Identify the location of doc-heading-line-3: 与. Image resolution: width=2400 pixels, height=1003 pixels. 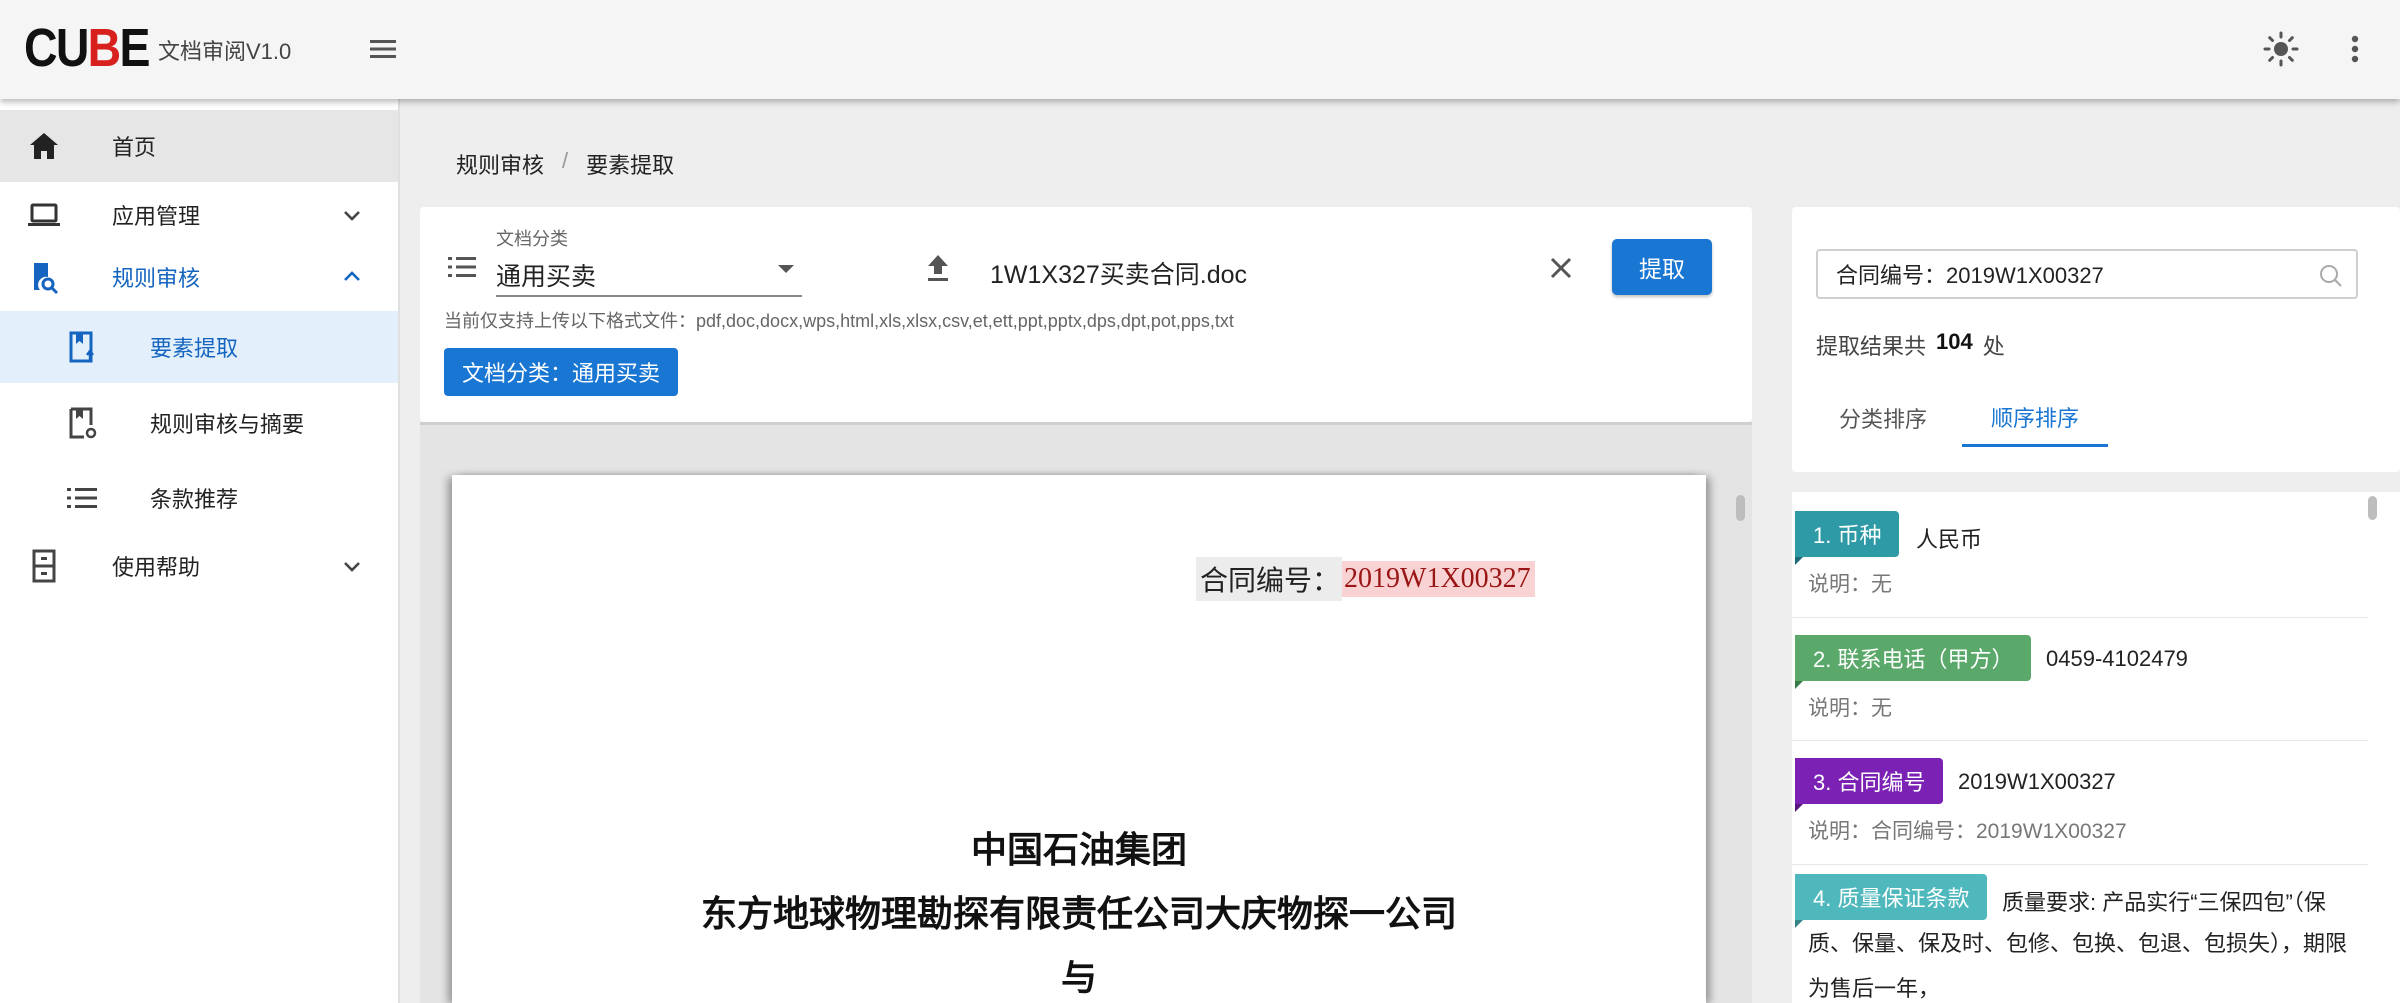
(1078, 978).